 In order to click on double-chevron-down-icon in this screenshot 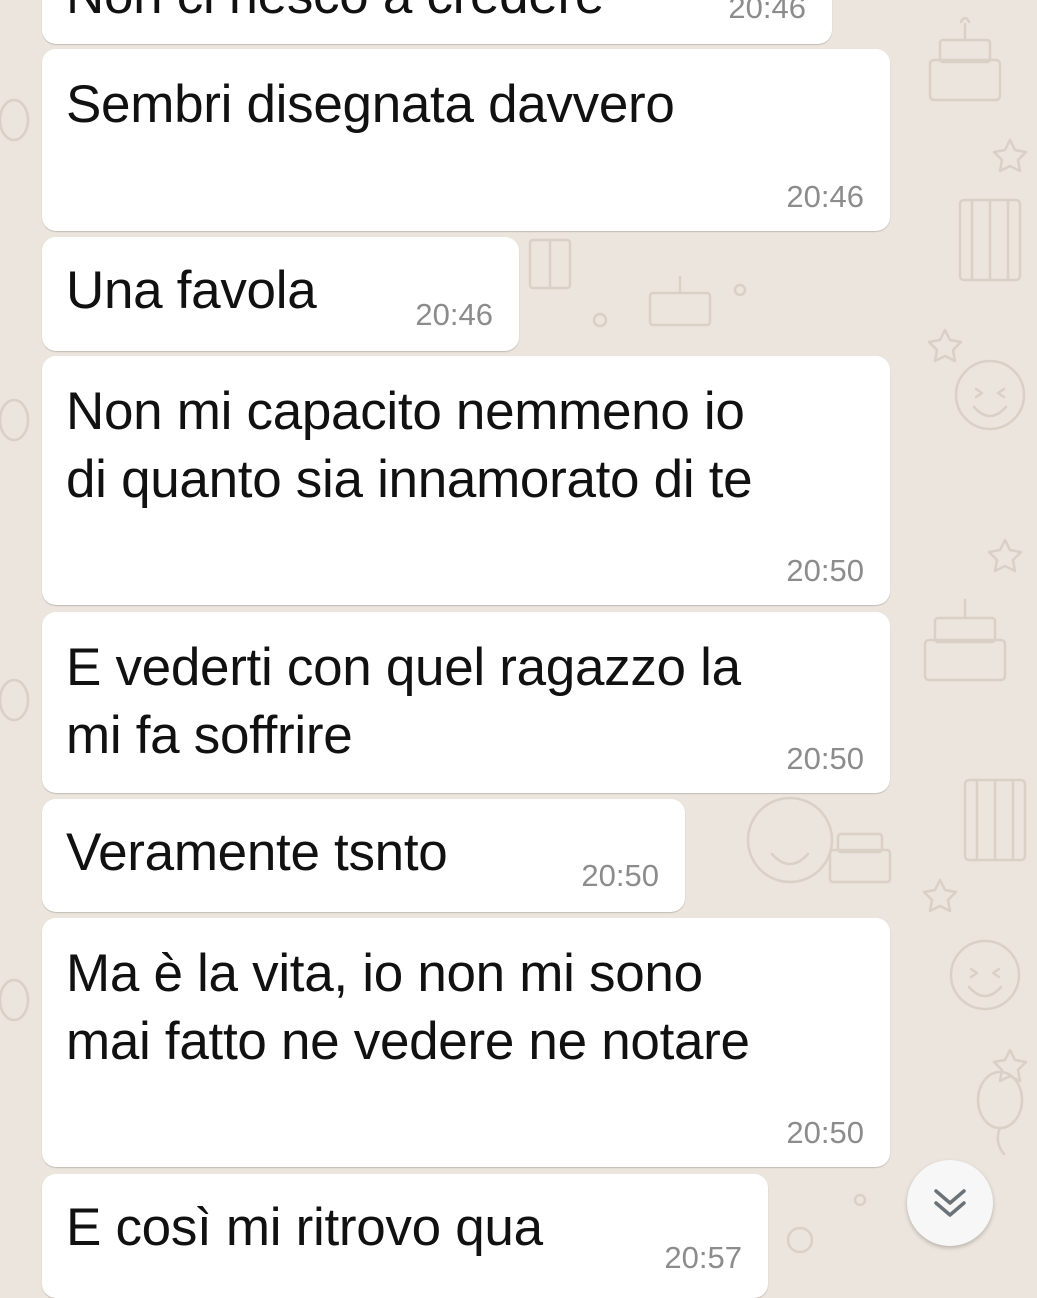, I will do `click(950, 1203)`.